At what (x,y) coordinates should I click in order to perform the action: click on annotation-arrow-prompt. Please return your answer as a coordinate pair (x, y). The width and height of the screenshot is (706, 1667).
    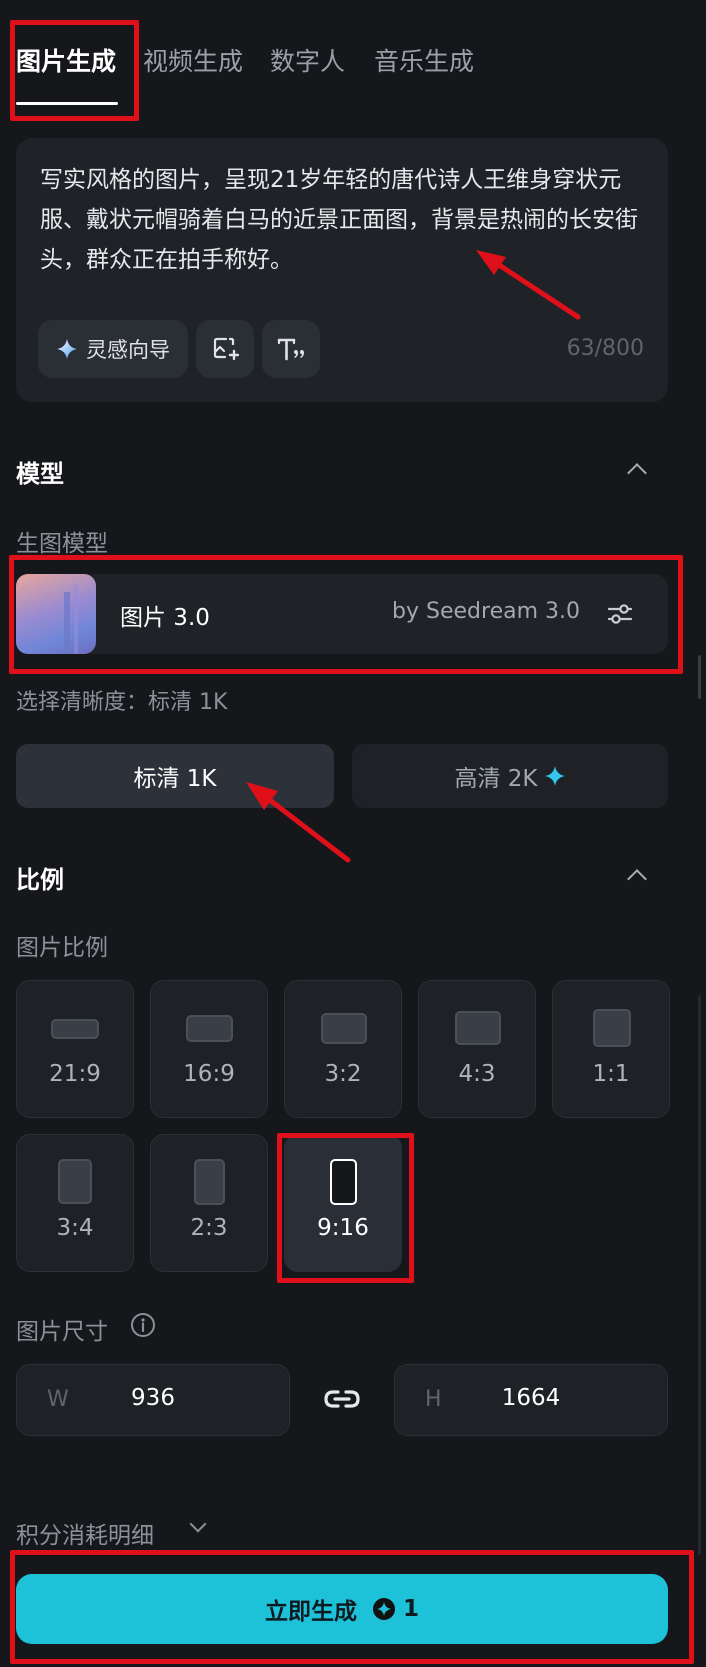
    Looking at the image, I should click on (528, 285).